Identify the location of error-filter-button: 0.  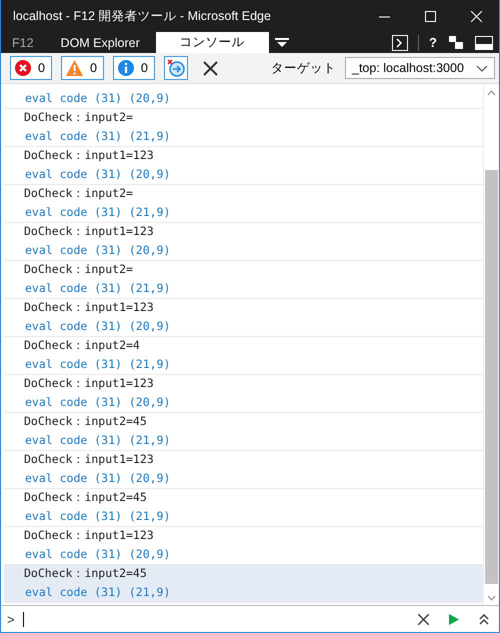
(31, 68).